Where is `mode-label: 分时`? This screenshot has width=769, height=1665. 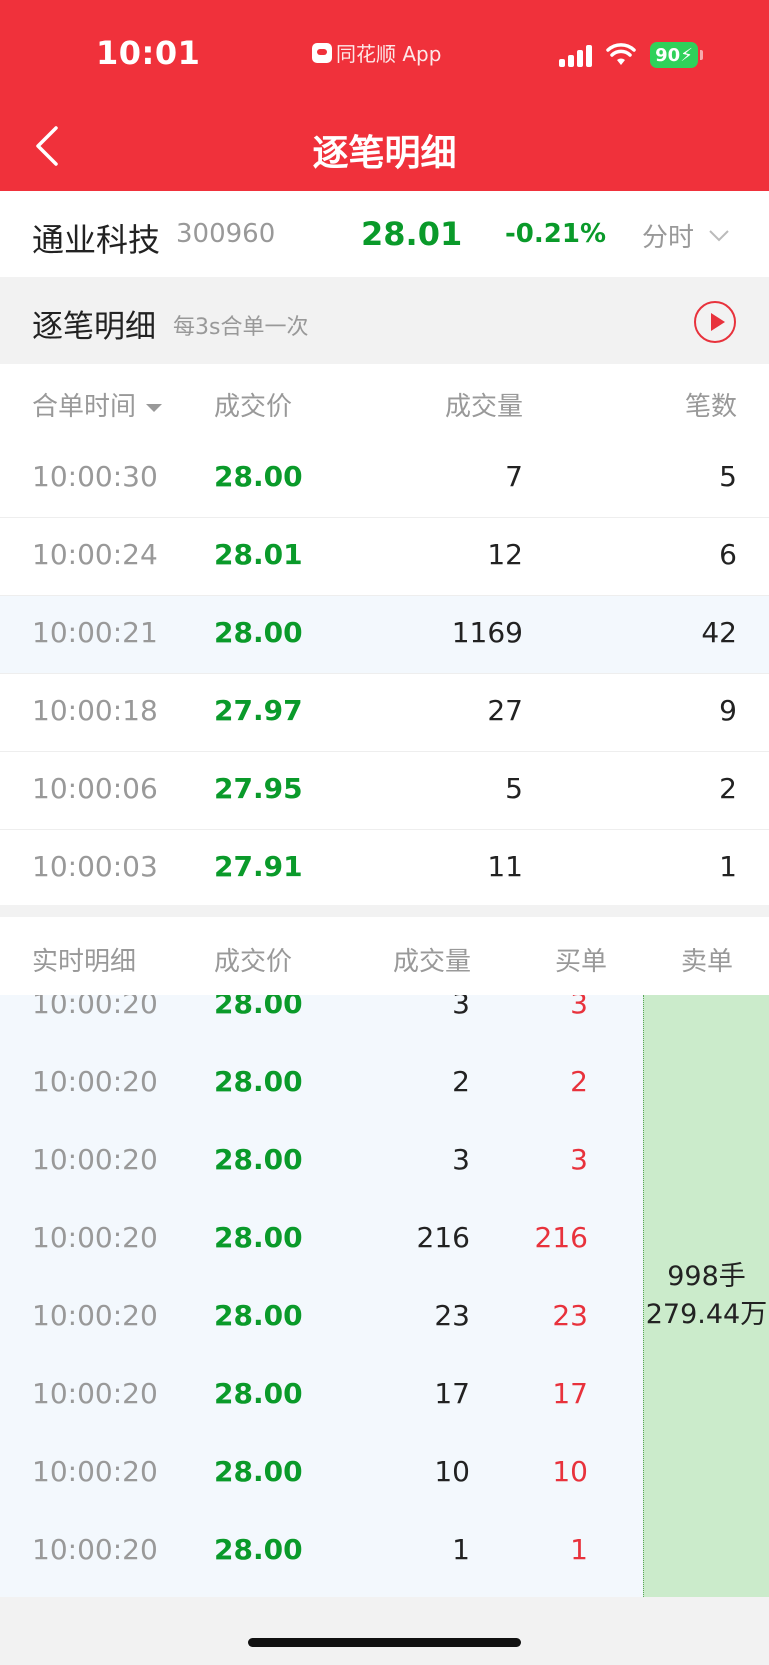
mode-label: 分时 is located at coordinates (668, 238).